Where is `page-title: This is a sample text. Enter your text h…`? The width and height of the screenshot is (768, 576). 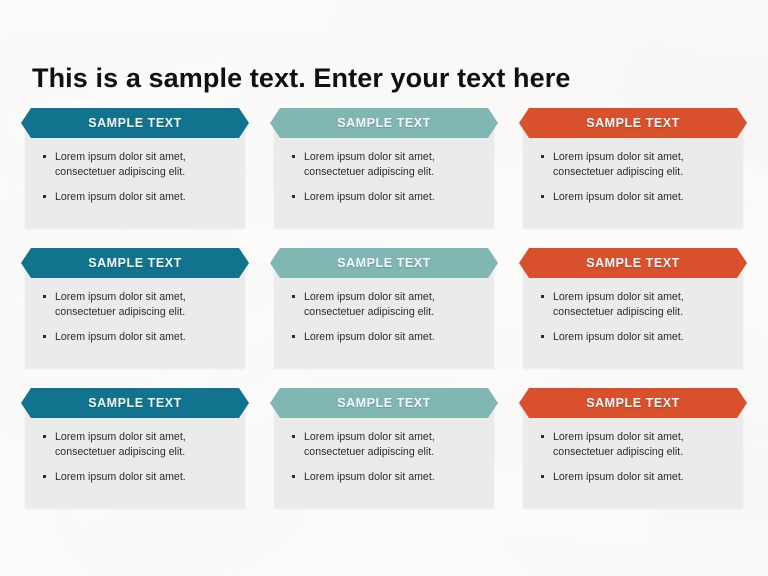 page-title: This is a sample text. Enter your text h… is located at coordinates (301, 78).